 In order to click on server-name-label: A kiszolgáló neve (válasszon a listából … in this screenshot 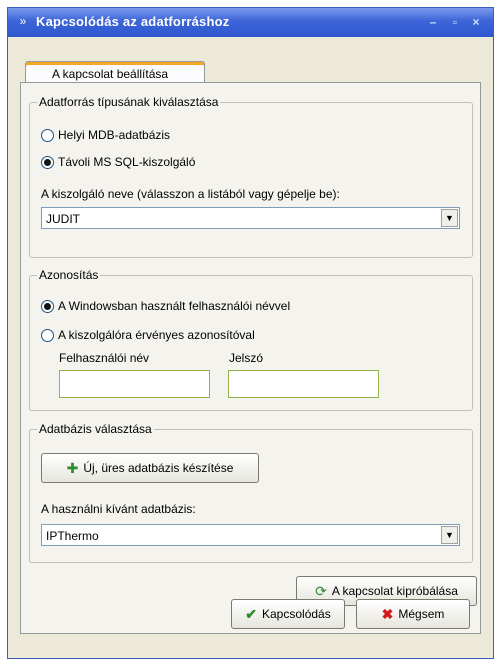, I will do `click(190, 194)`.